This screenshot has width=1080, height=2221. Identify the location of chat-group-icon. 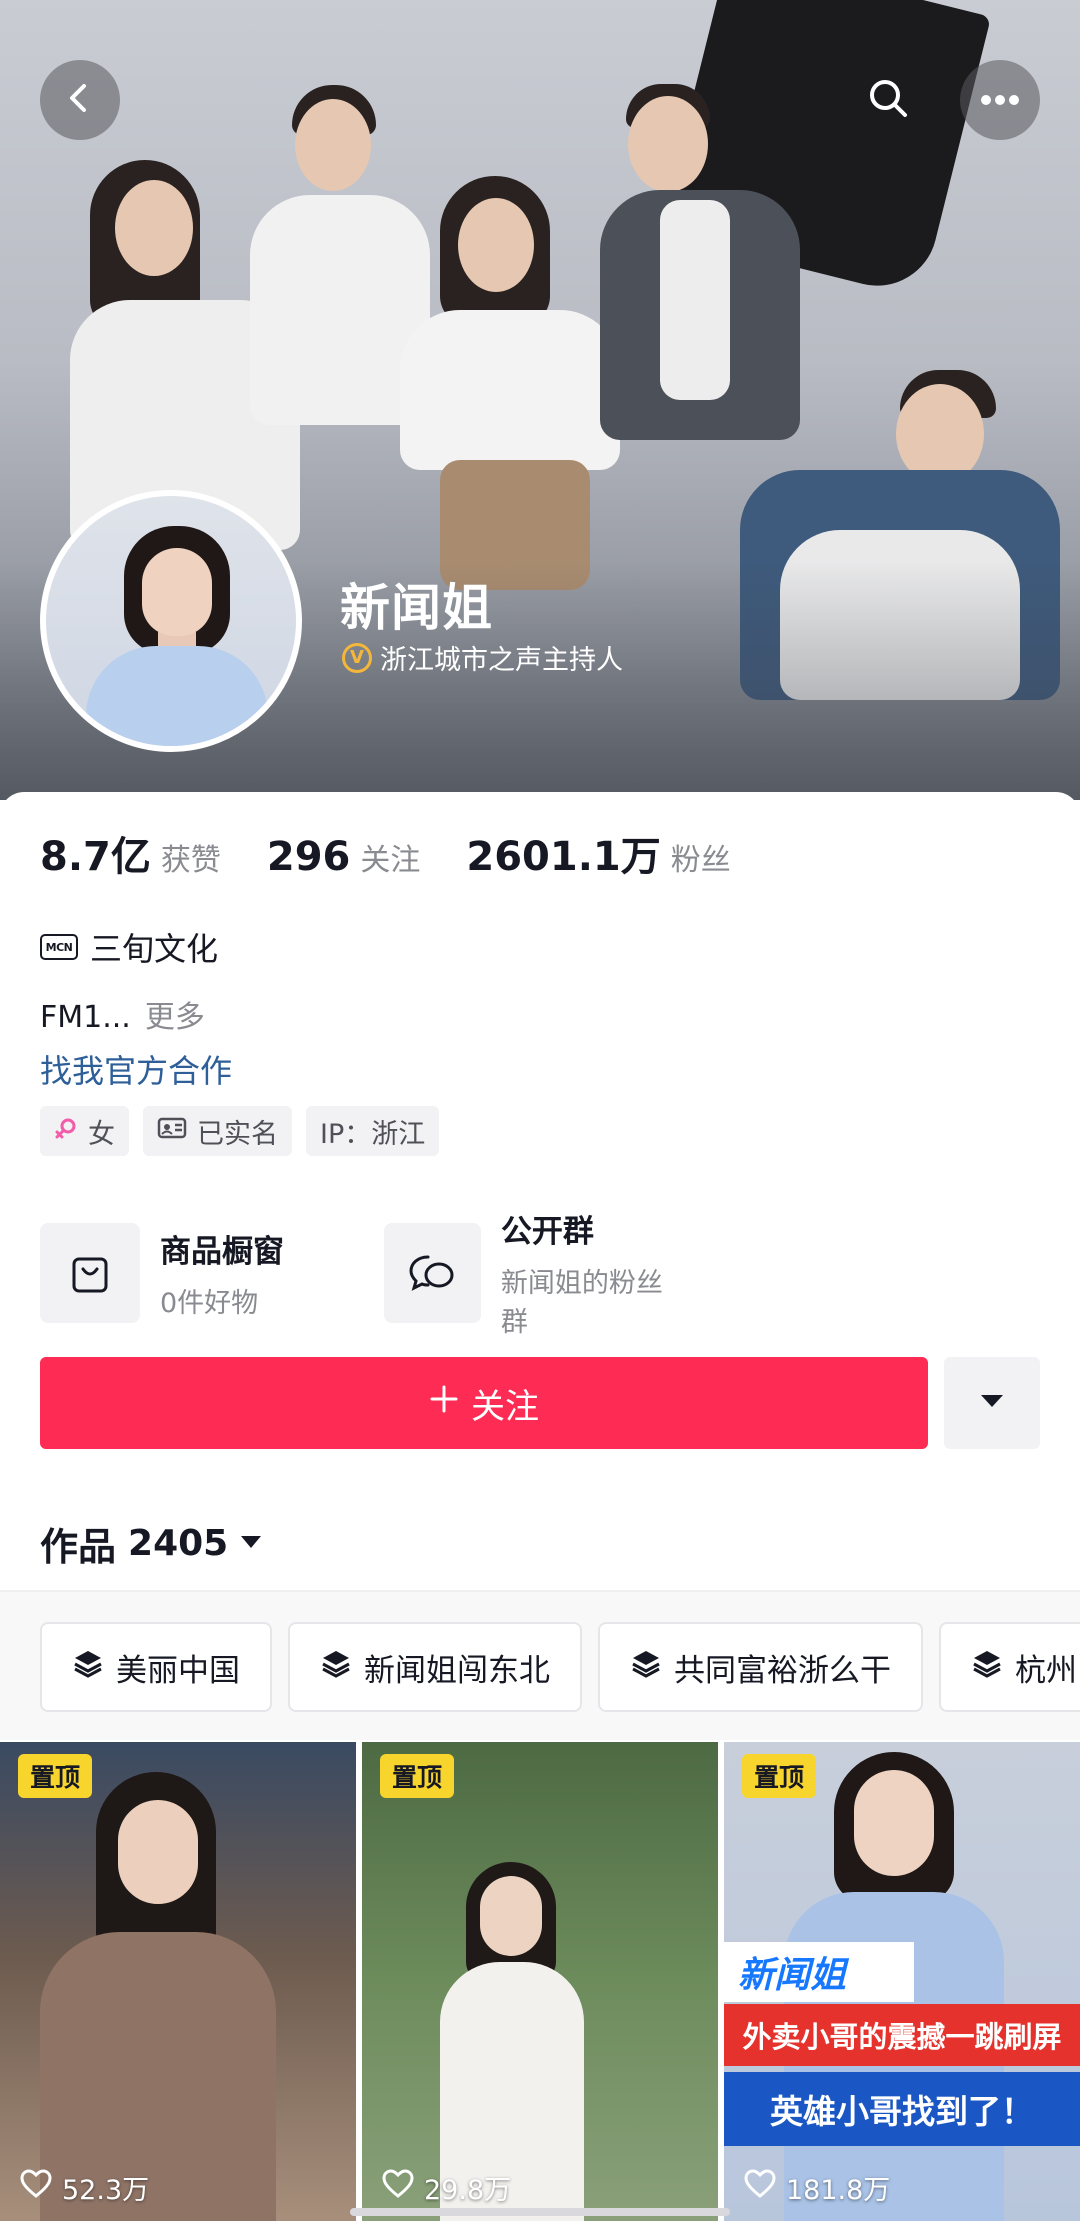
(432, 1272).